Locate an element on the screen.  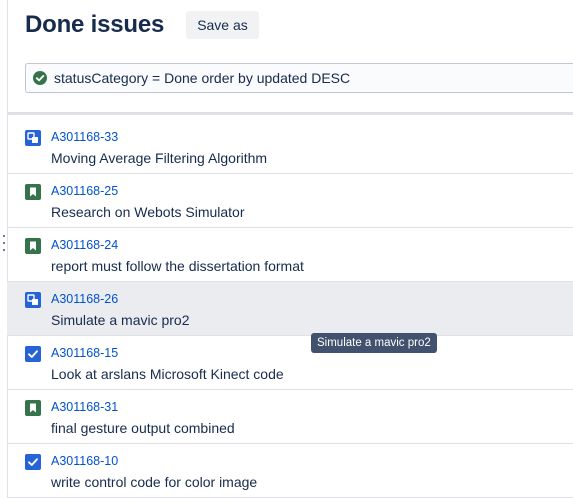
issue-key-link: A301168-26 is located at coordinates (84, 299).